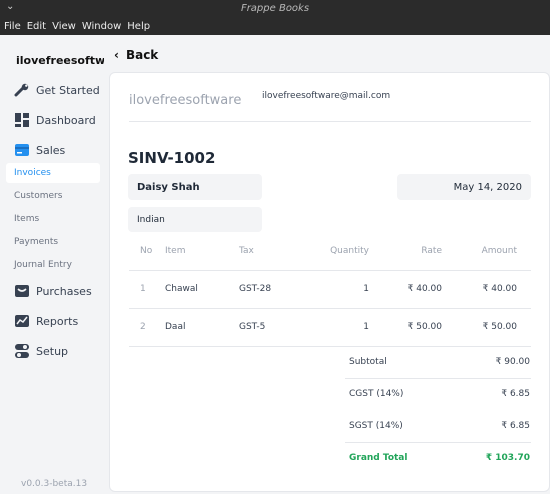 The width and height of the screenshot is (550, 494). What do you see at coordinates (53, 219) in the screenshot?
I see `sidebar-subitem-items: Items` at bounding box center [53, 219].